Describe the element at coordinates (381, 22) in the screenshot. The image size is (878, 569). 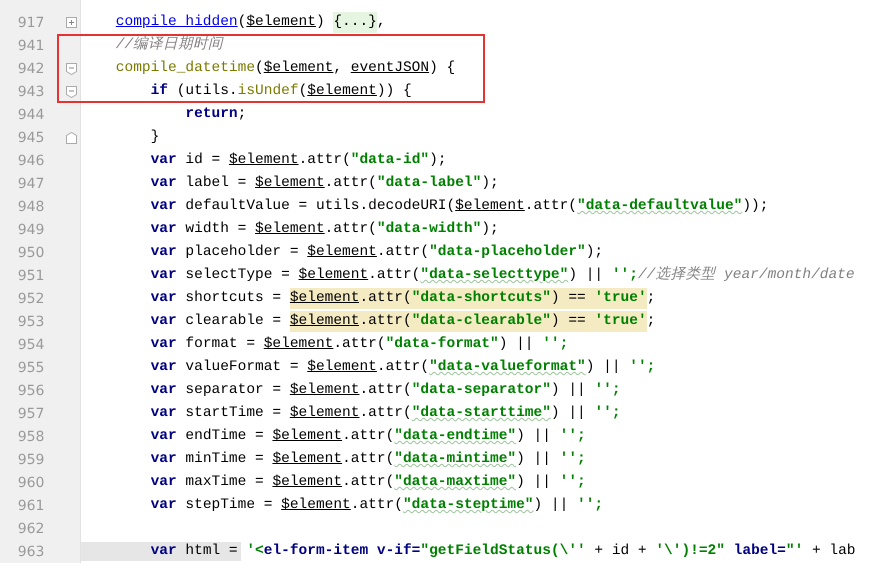
I see `code-text: ,` at that location.